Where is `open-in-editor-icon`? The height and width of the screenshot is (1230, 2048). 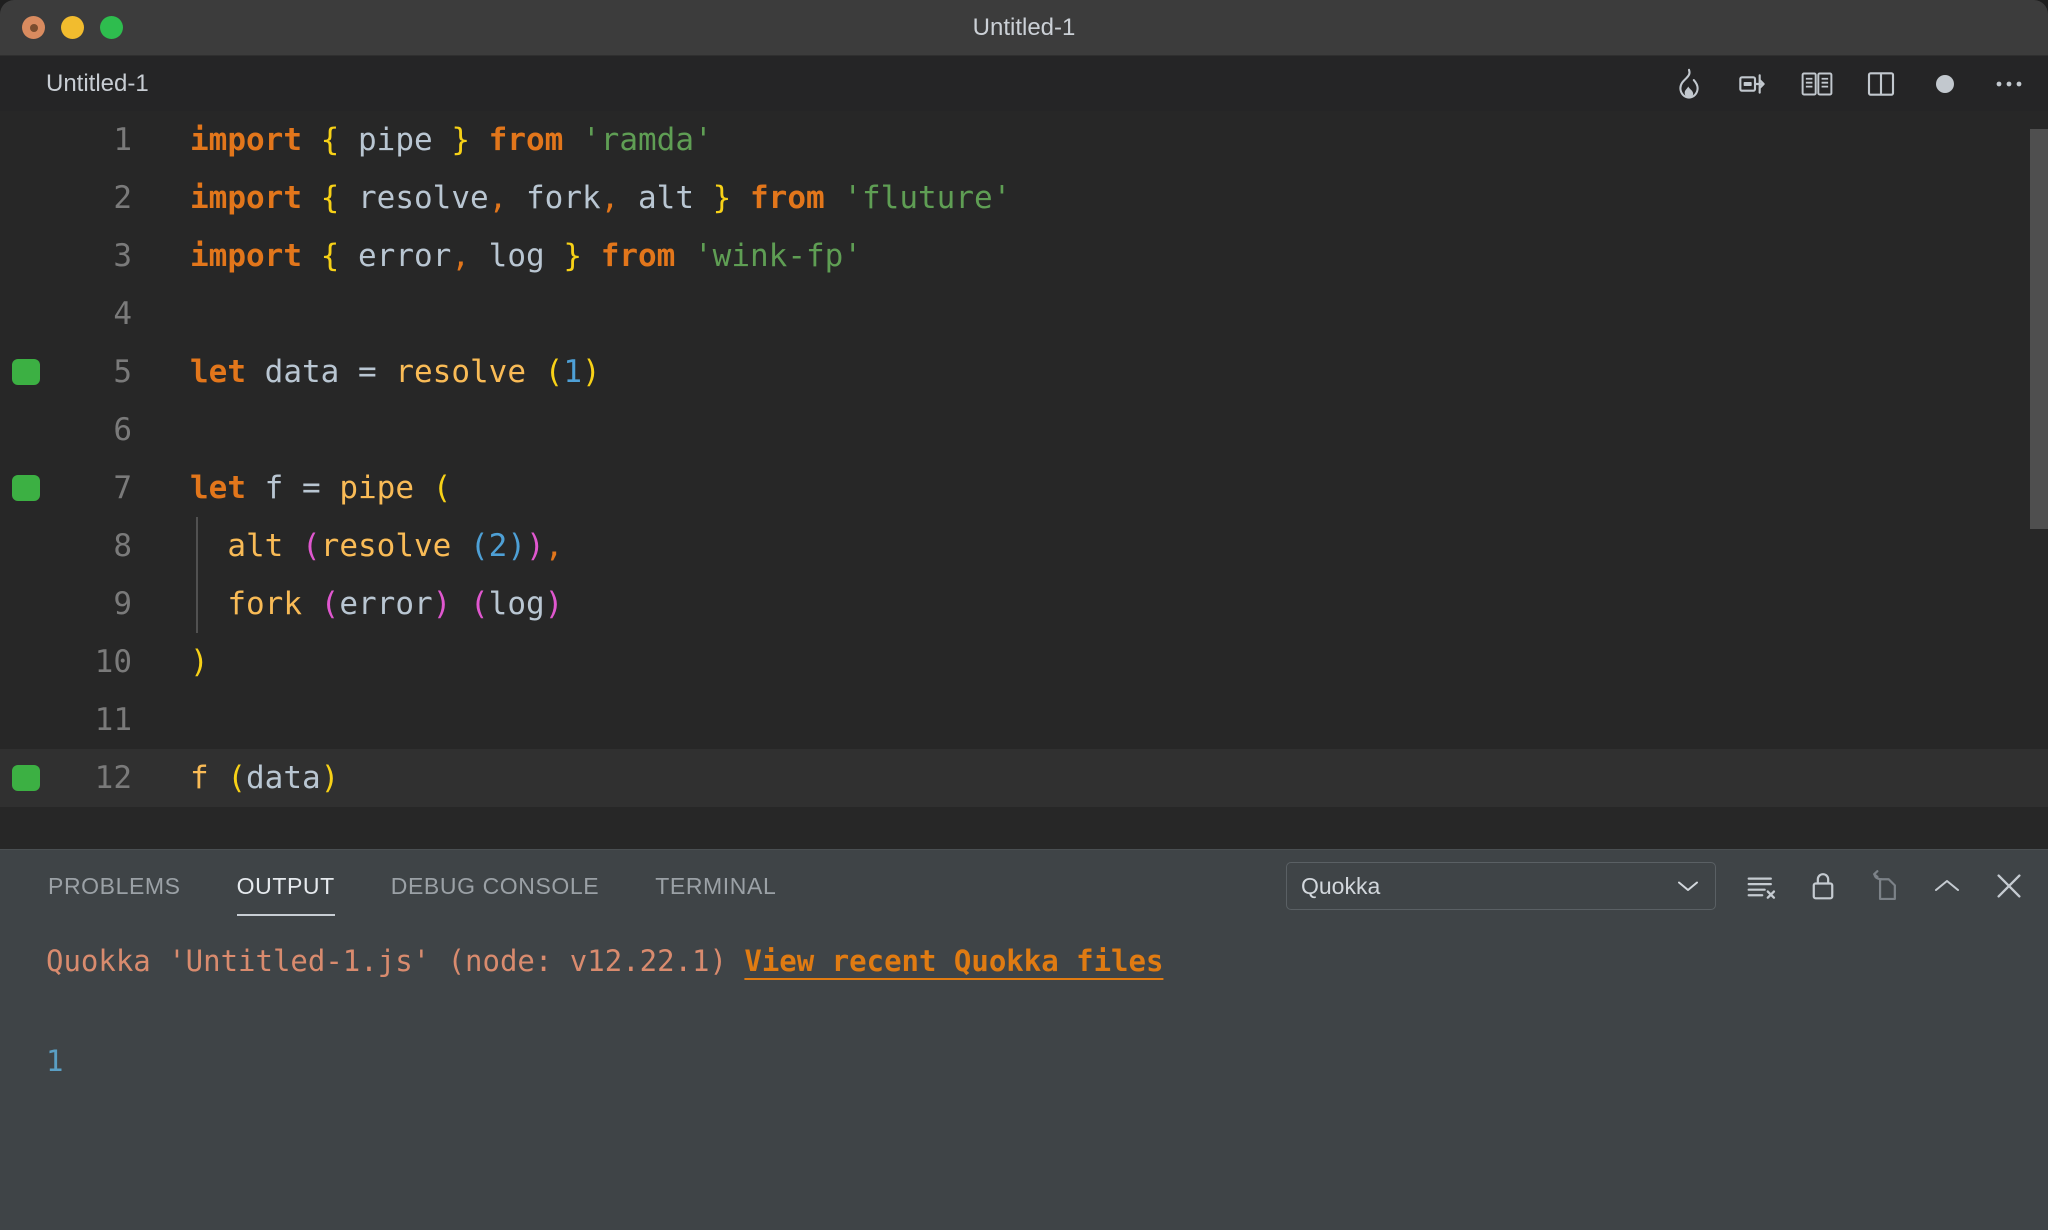
open-in-editor-icon is located at coordinates (1885, 886).